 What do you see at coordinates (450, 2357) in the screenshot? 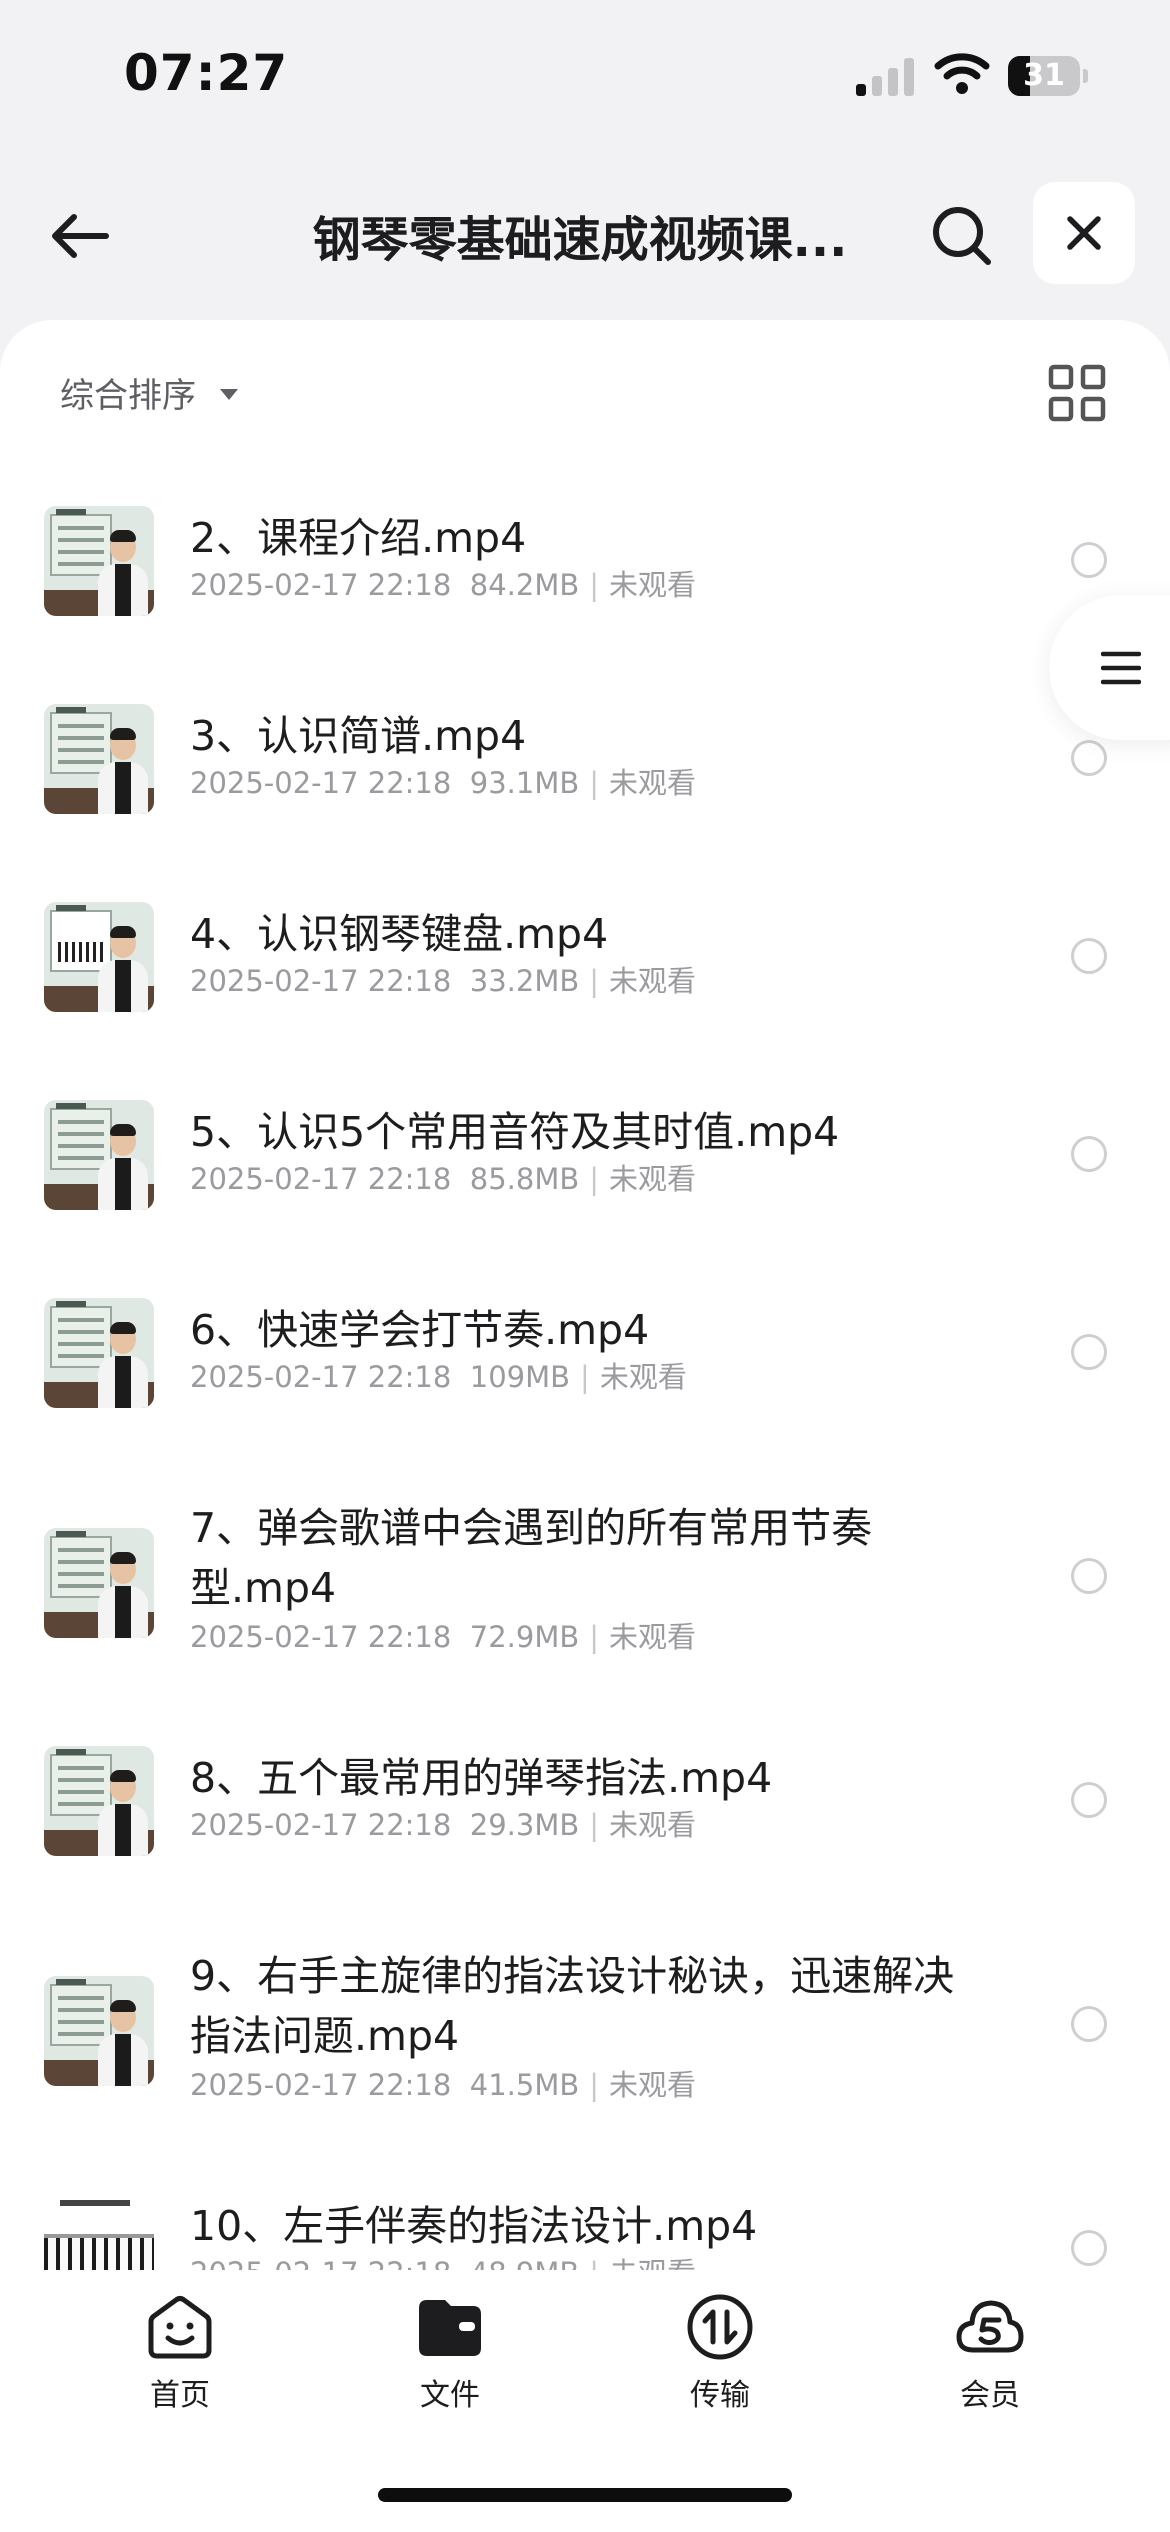
I see `tab-files: 文件` at bounding box center [450, 2357].